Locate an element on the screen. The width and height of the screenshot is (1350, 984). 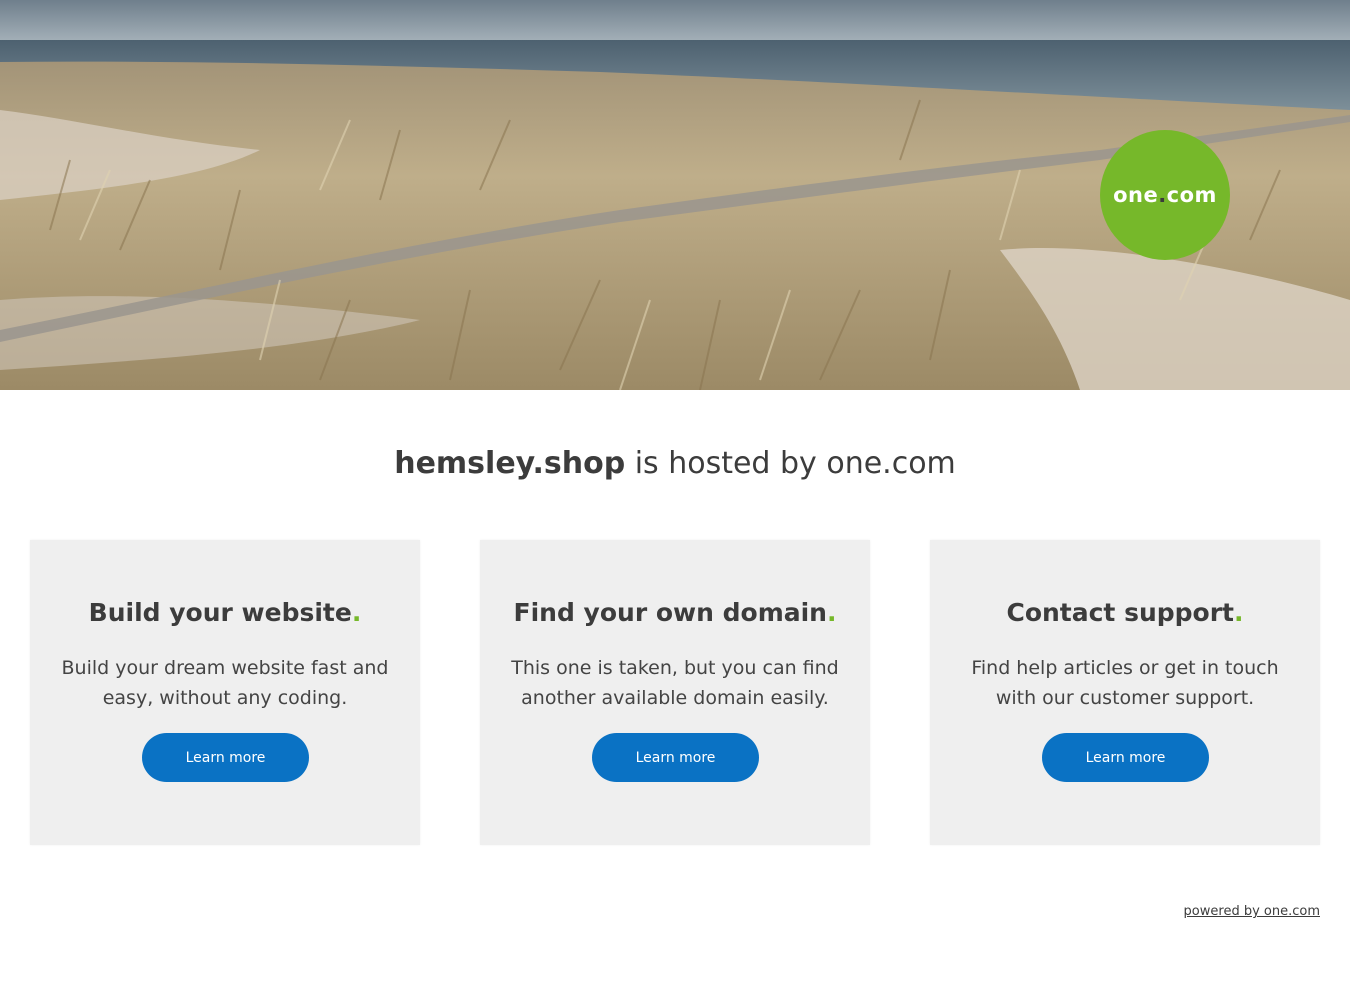
logo-wordmark: one.com is located at coordinates (1165, 195).